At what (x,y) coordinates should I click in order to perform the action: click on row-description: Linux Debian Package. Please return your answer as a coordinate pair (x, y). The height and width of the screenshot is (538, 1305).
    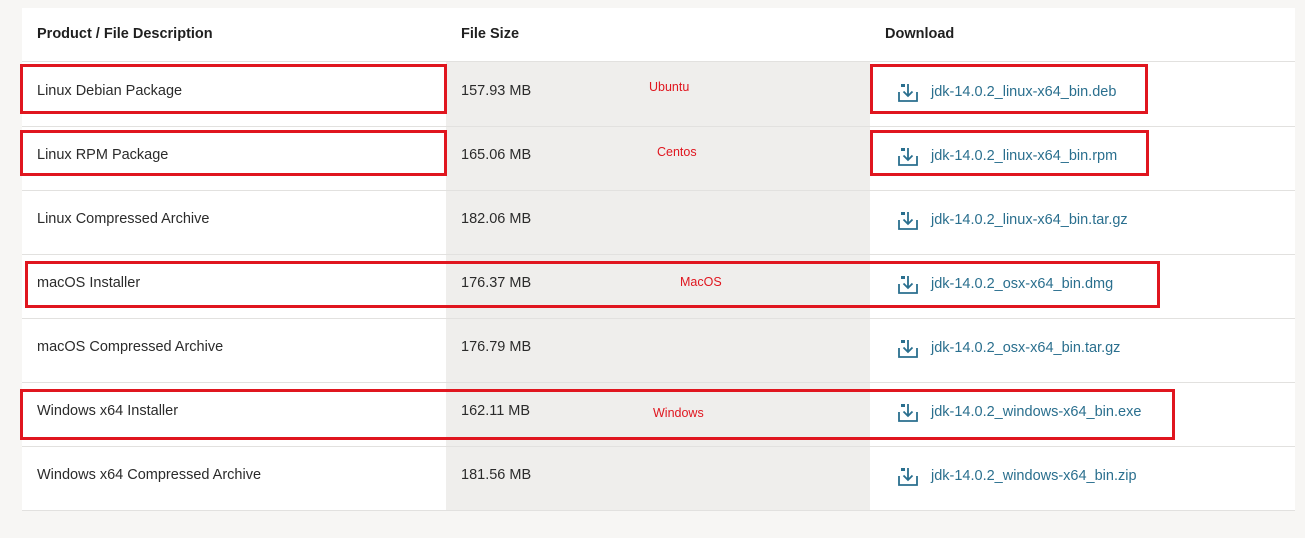
    Looking at the image, I should click on (110, 91).